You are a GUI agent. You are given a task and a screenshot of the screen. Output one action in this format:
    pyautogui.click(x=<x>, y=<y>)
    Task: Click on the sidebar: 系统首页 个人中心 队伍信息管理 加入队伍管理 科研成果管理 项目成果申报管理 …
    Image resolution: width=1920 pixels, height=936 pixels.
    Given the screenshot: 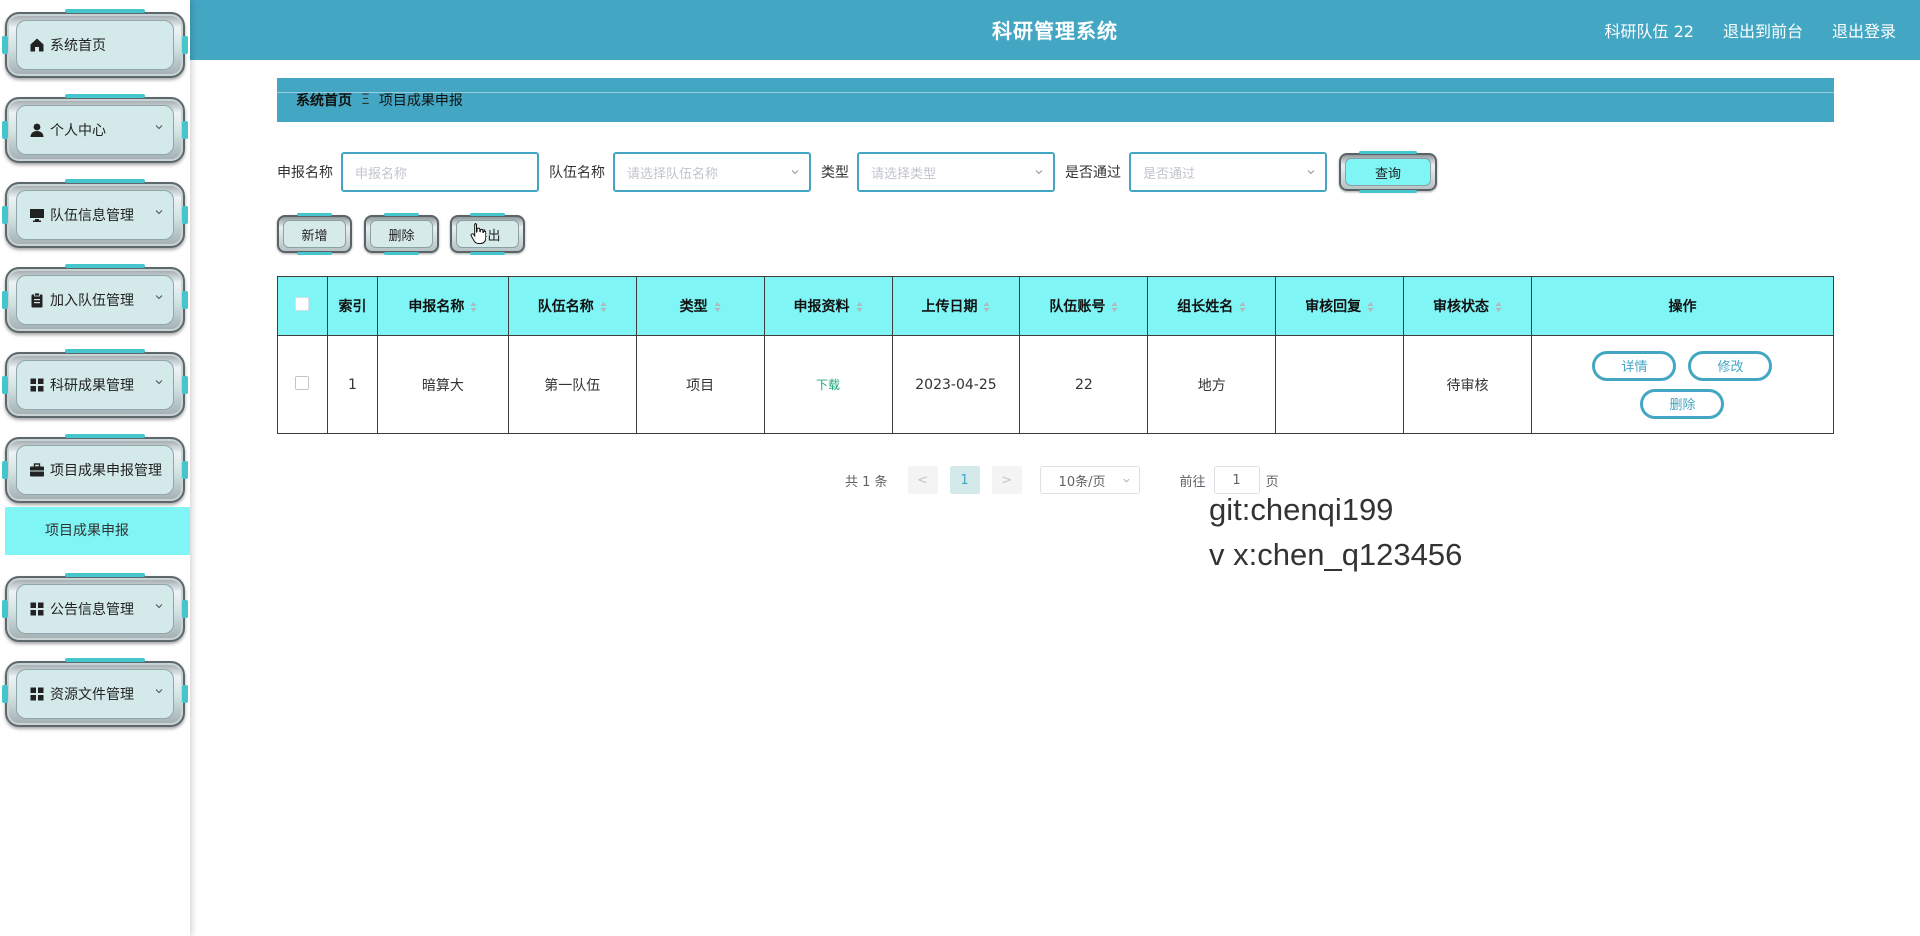 What is the action you would take?
    pyautogui.click(x=95, y=468)
    